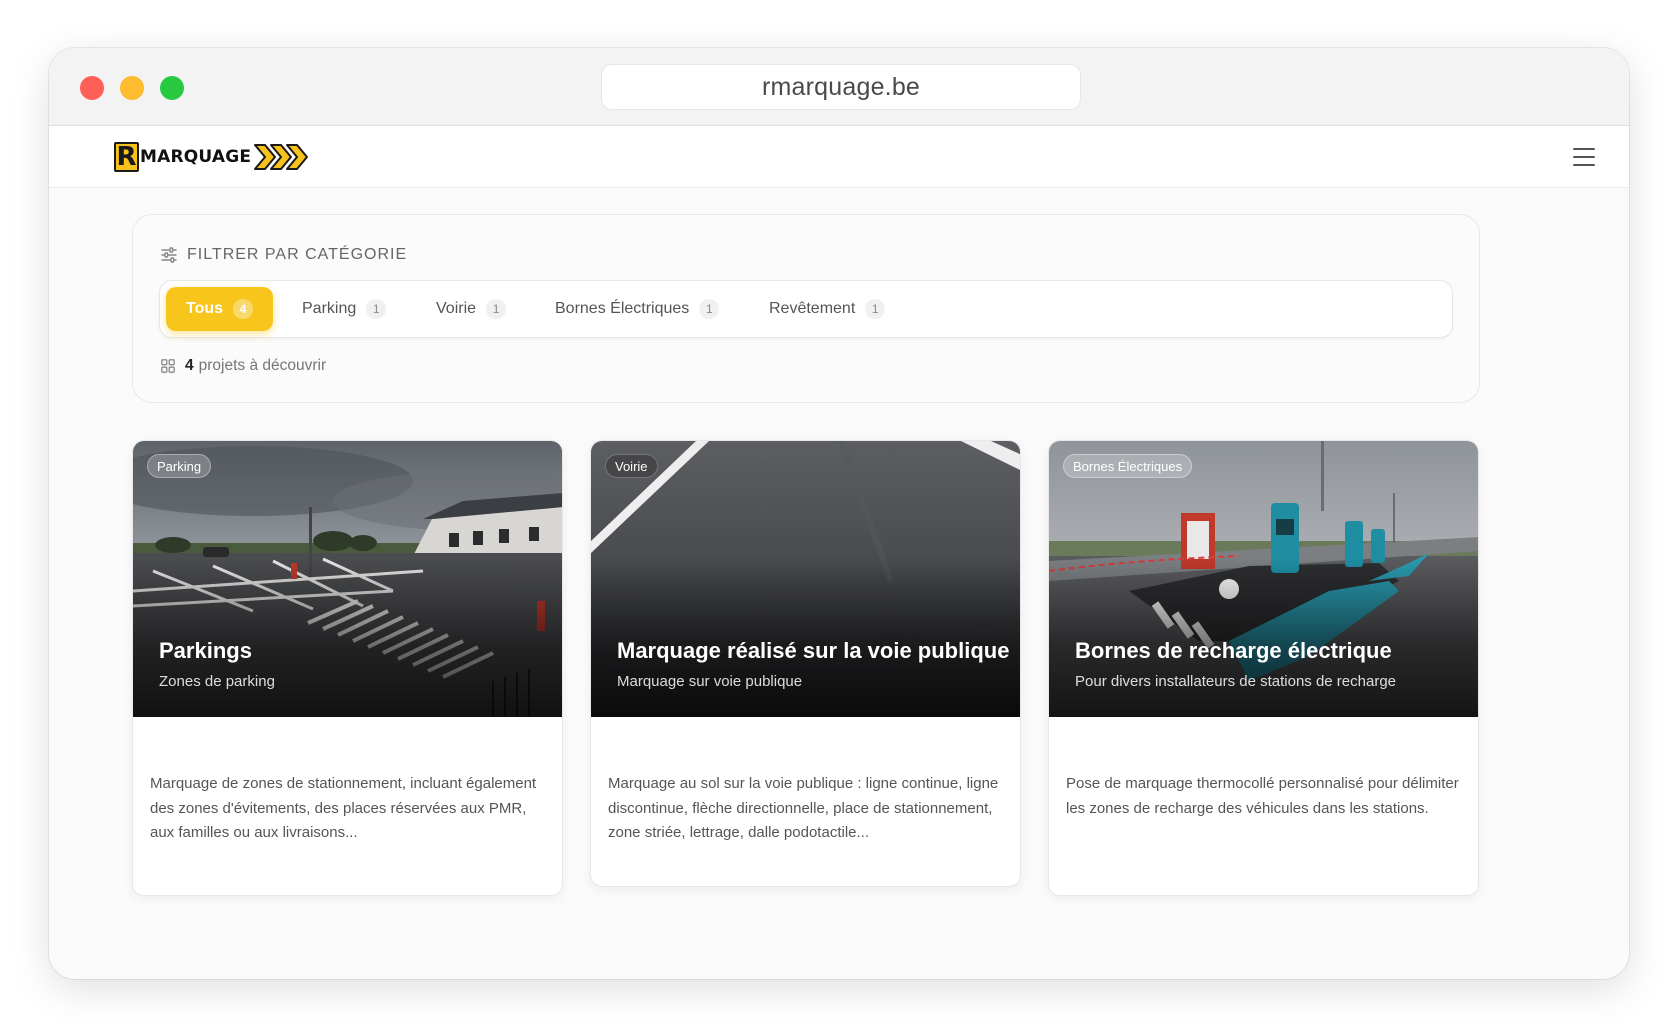  What do you see at coordinates (1128, 466) in the screenshot?
I see `category-badge: Bornes Électriques` at bounding box center [1128, 466].